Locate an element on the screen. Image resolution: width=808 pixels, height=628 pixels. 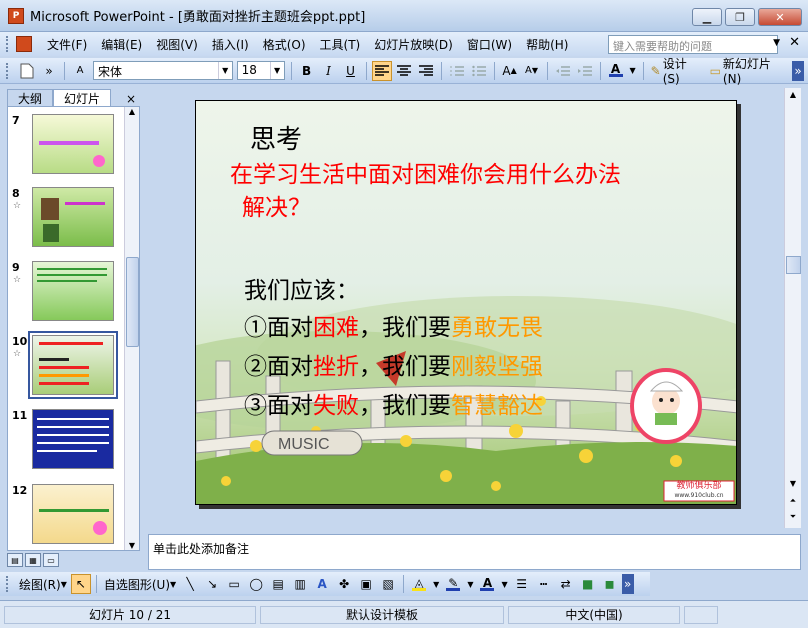
arrow-style-icon: ⇄ is located at coordinates (566, 584).